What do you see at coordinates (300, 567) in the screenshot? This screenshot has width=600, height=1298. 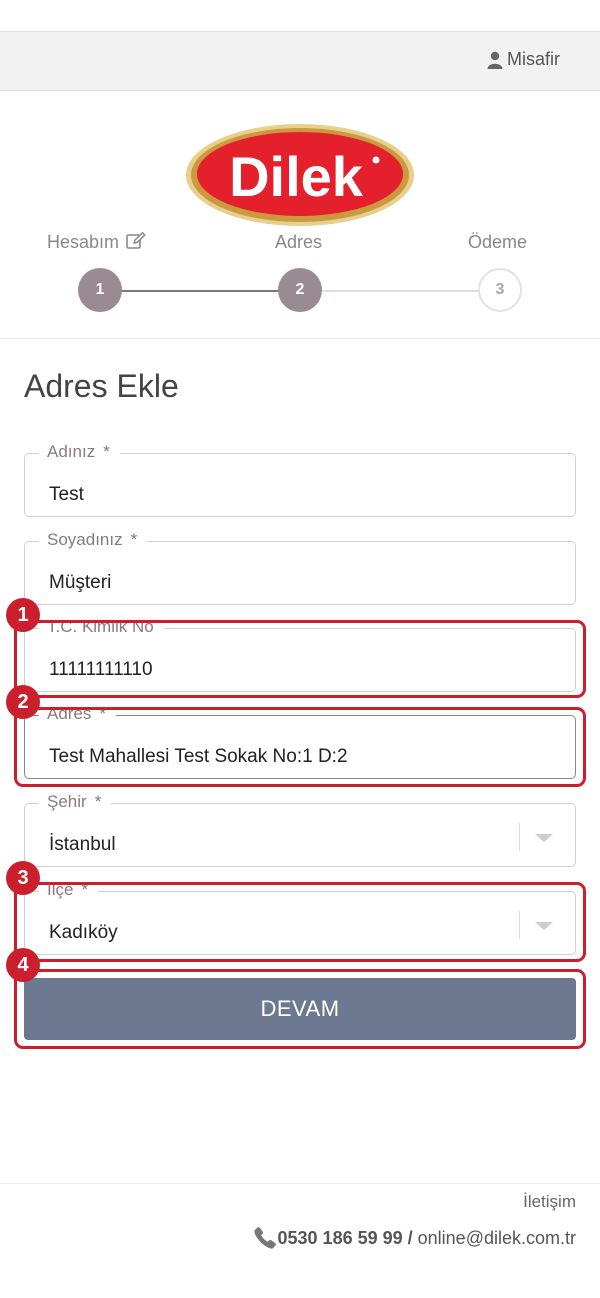 I see `last-name-field: Soyadınız * Müşteri` at bounding box center [300, 567].